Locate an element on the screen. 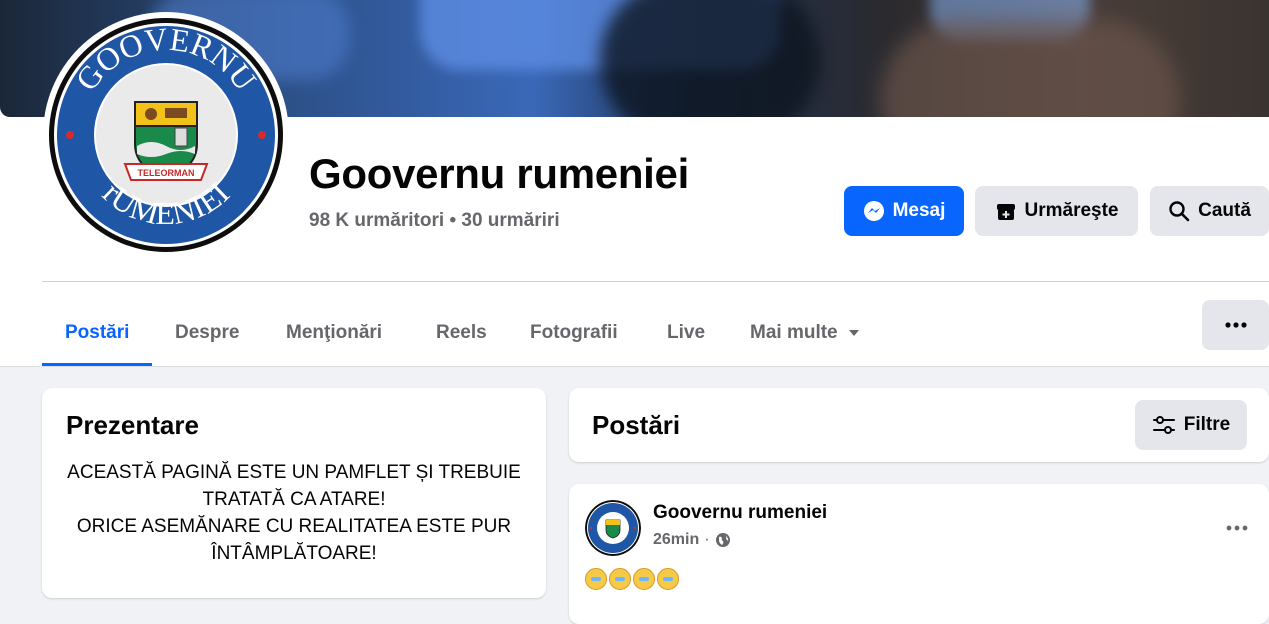 The width and height of the screenshot is (1269, 624). follow-button-label: Urmăreşte is located at coordinates (1071, 210).